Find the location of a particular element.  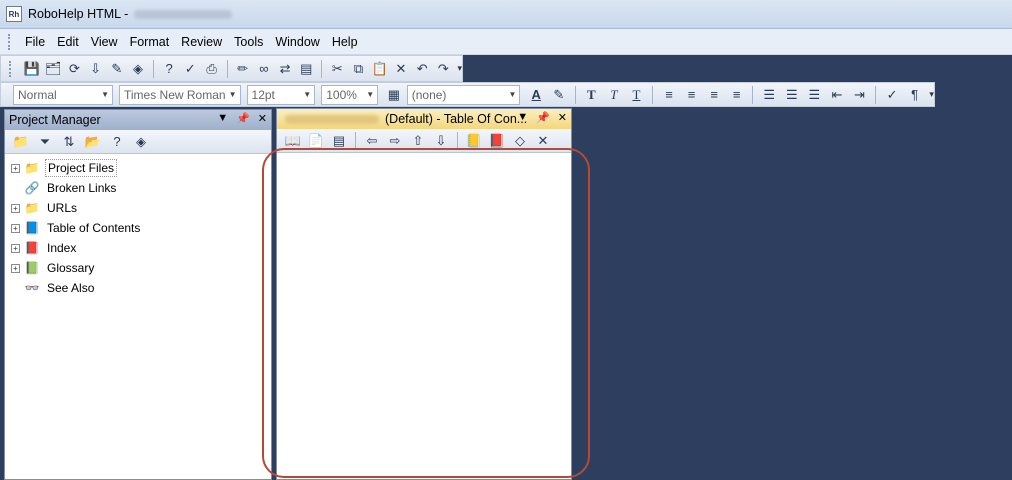

pencil-icon: ✏ is located at coordinates (243, 69).